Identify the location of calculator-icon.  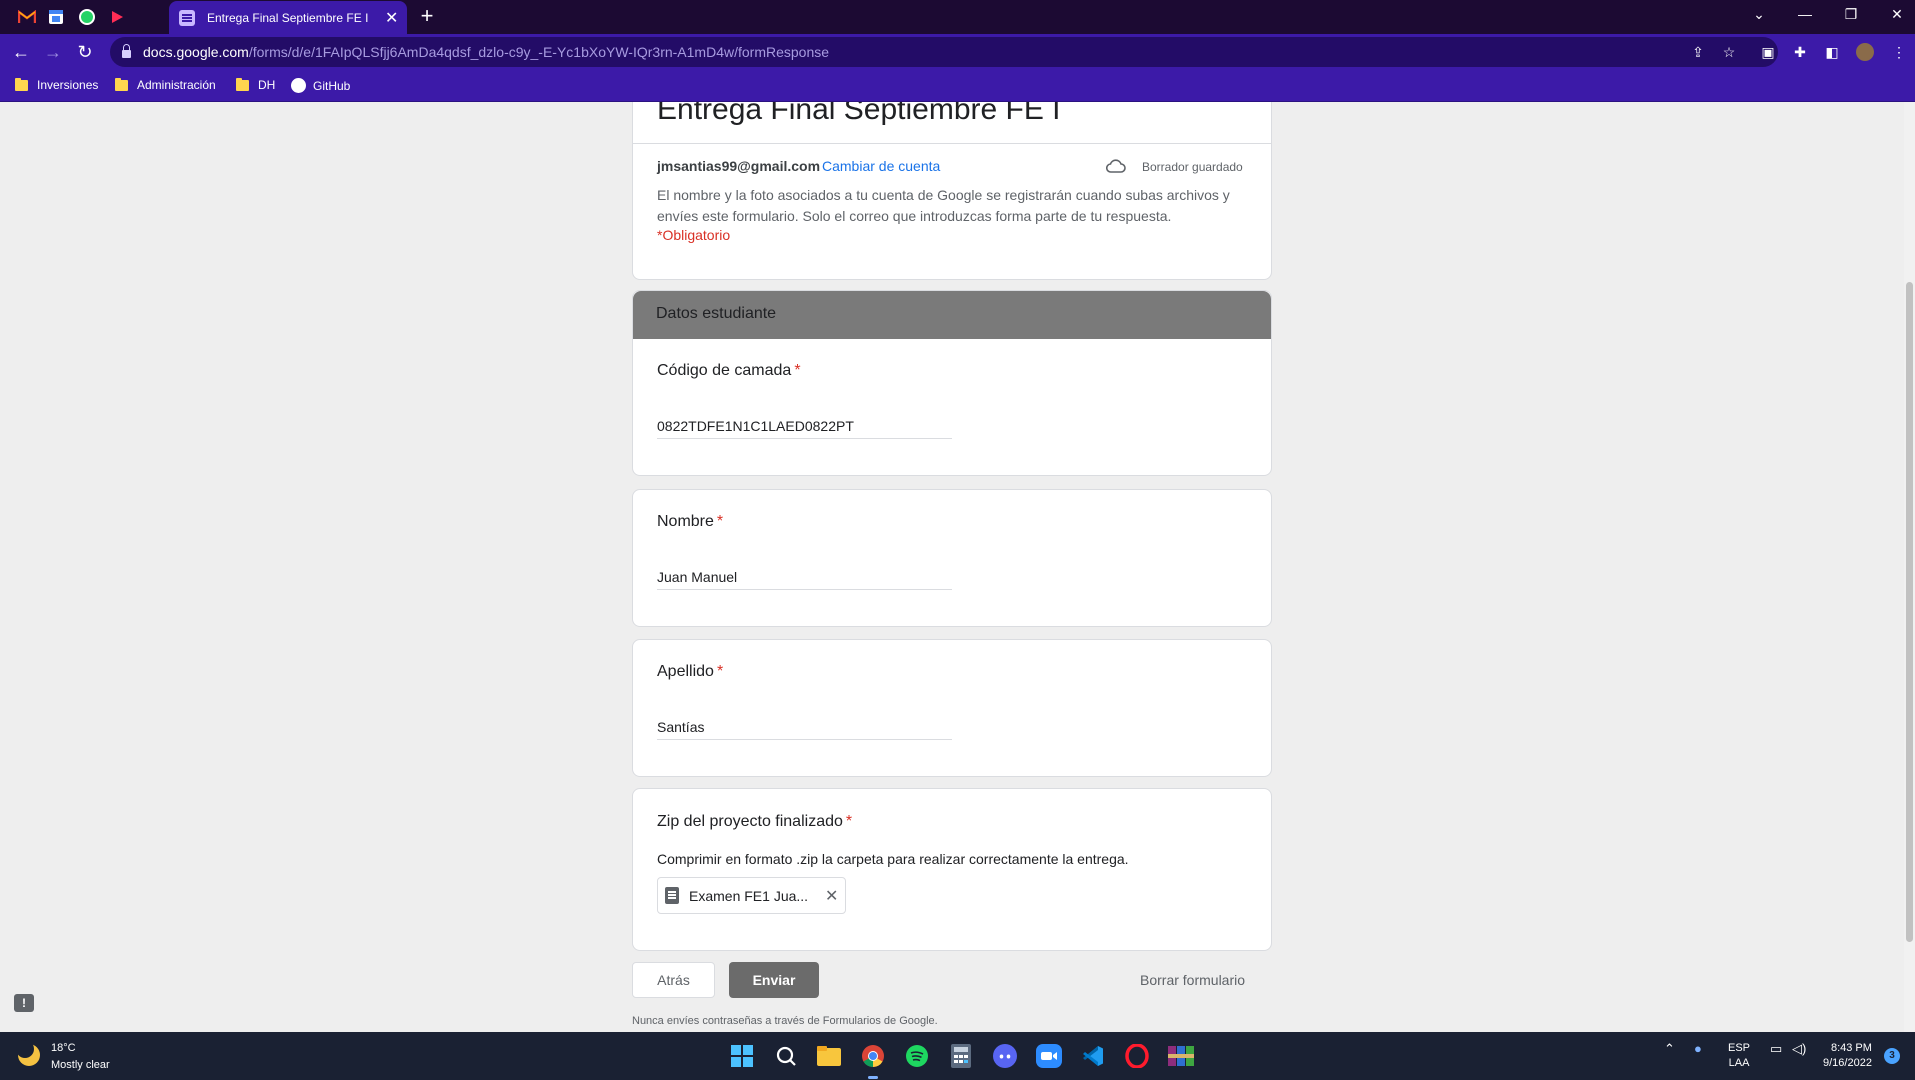
(961, 1056).